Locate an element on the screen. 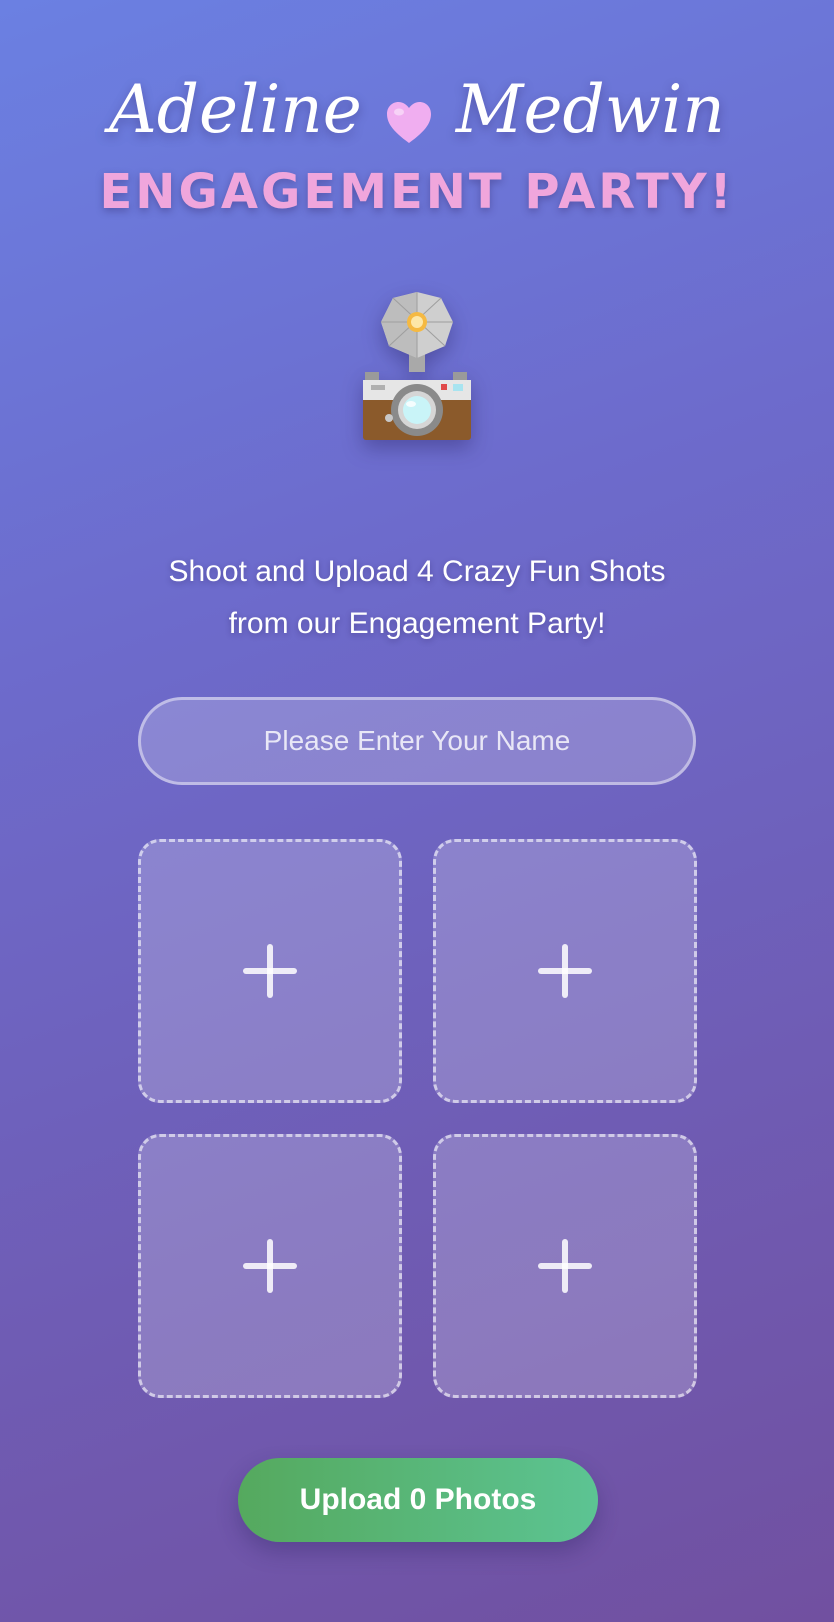  name-input is located at coordinates (417, 741).